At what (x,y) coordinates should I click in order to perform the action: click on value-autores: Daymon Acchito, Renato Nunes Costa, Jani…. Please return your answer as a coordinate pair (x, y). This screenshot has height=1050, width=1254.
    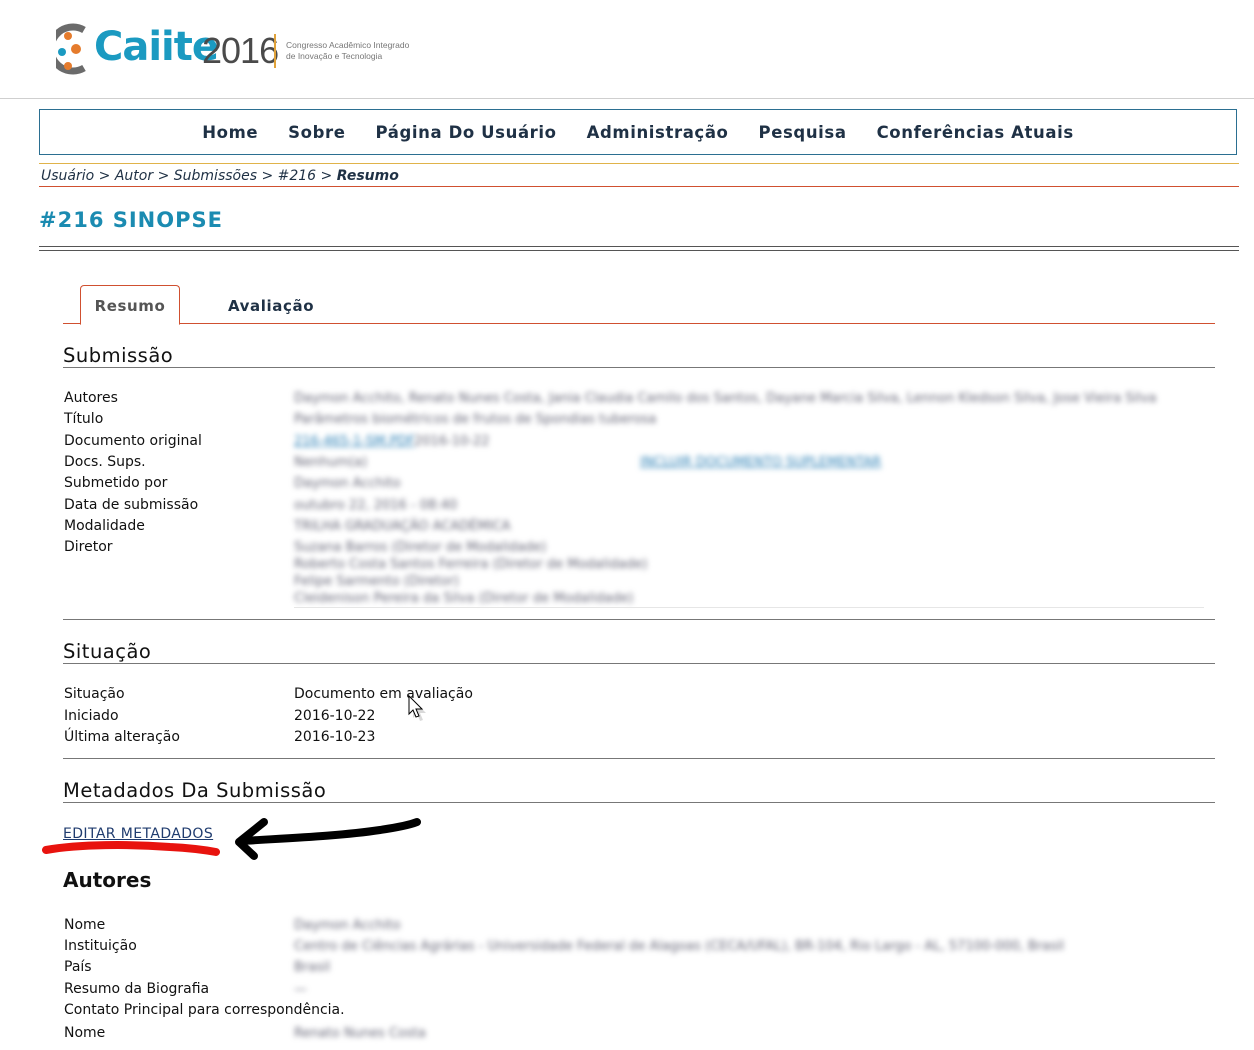
    Looking at the image, I should click on (725, 398).